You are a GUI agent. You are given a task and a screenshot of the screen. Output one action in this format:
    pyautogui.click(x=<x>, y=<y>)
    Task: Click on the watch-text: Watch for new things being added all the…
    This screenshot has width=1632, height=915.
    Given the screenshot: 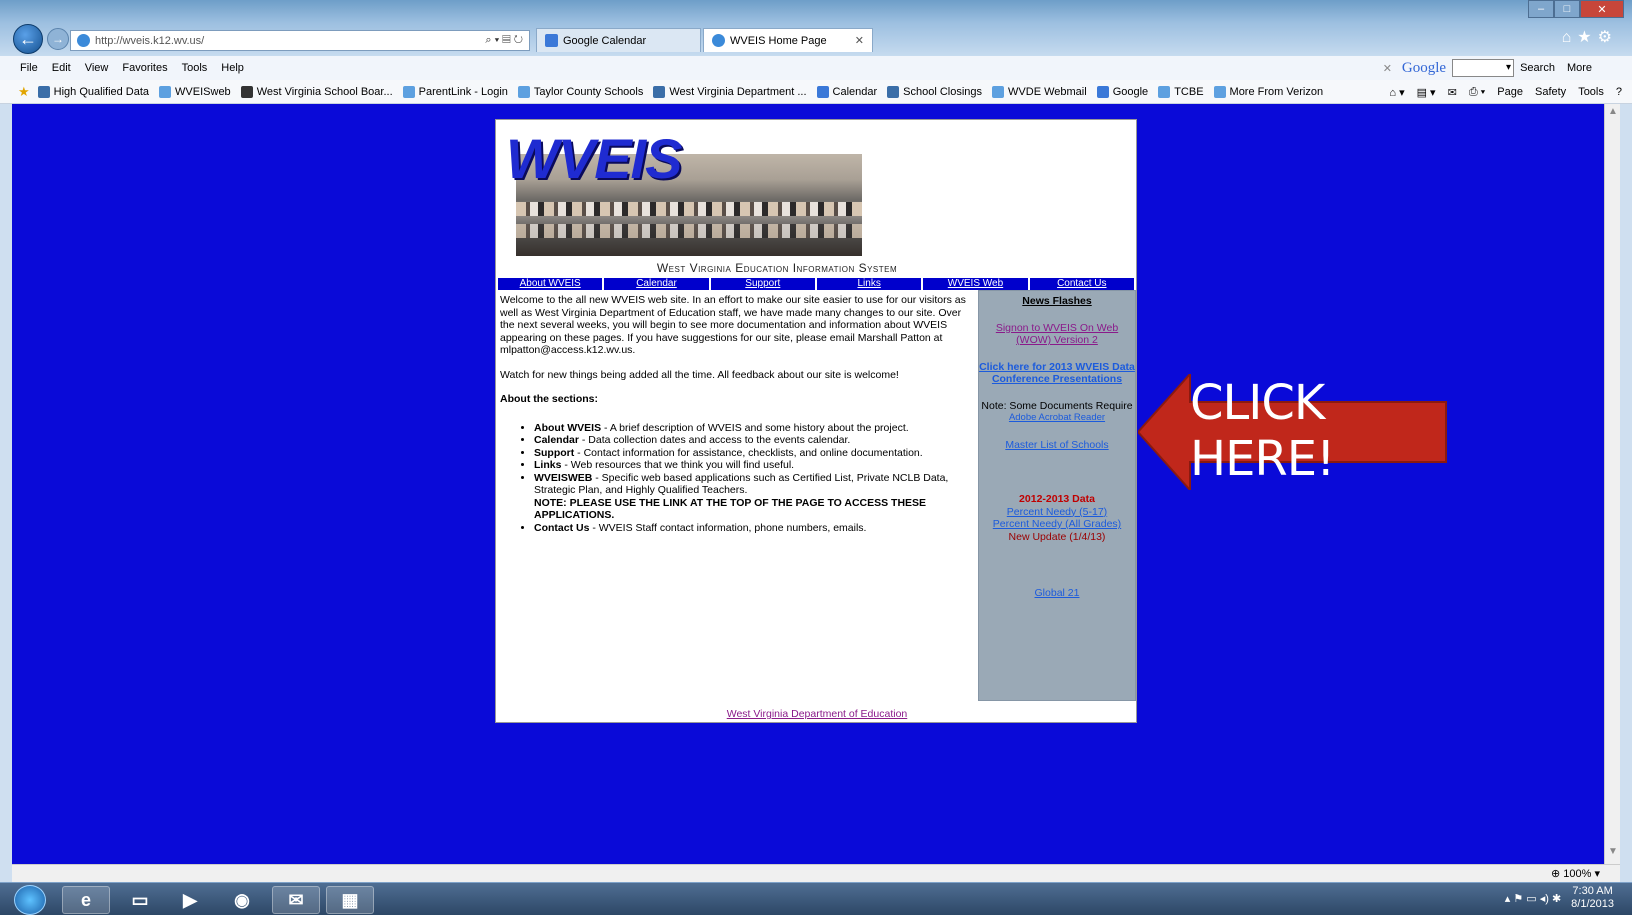 What is the action you would take?
    pyautogui.click(x=699, y=374)
    